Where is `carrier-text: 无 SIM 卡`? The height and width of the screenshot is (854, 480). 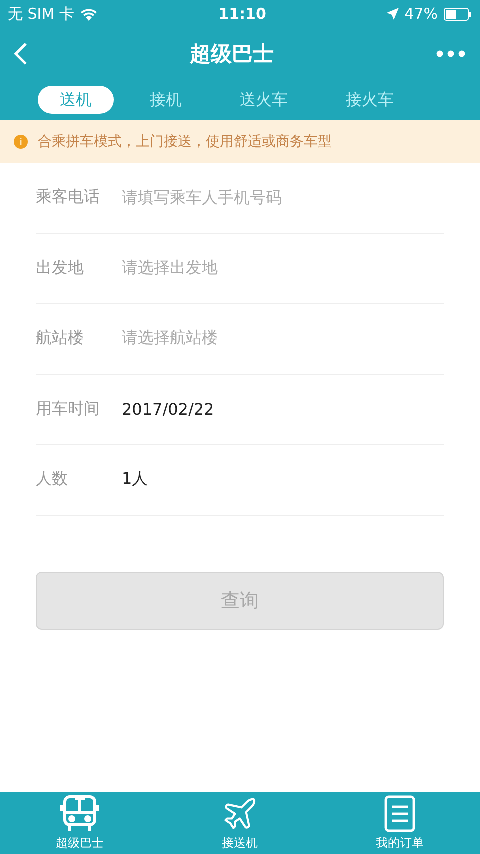 carrier-text: 无 SIM 卡 is located at coordinates (41, 14).